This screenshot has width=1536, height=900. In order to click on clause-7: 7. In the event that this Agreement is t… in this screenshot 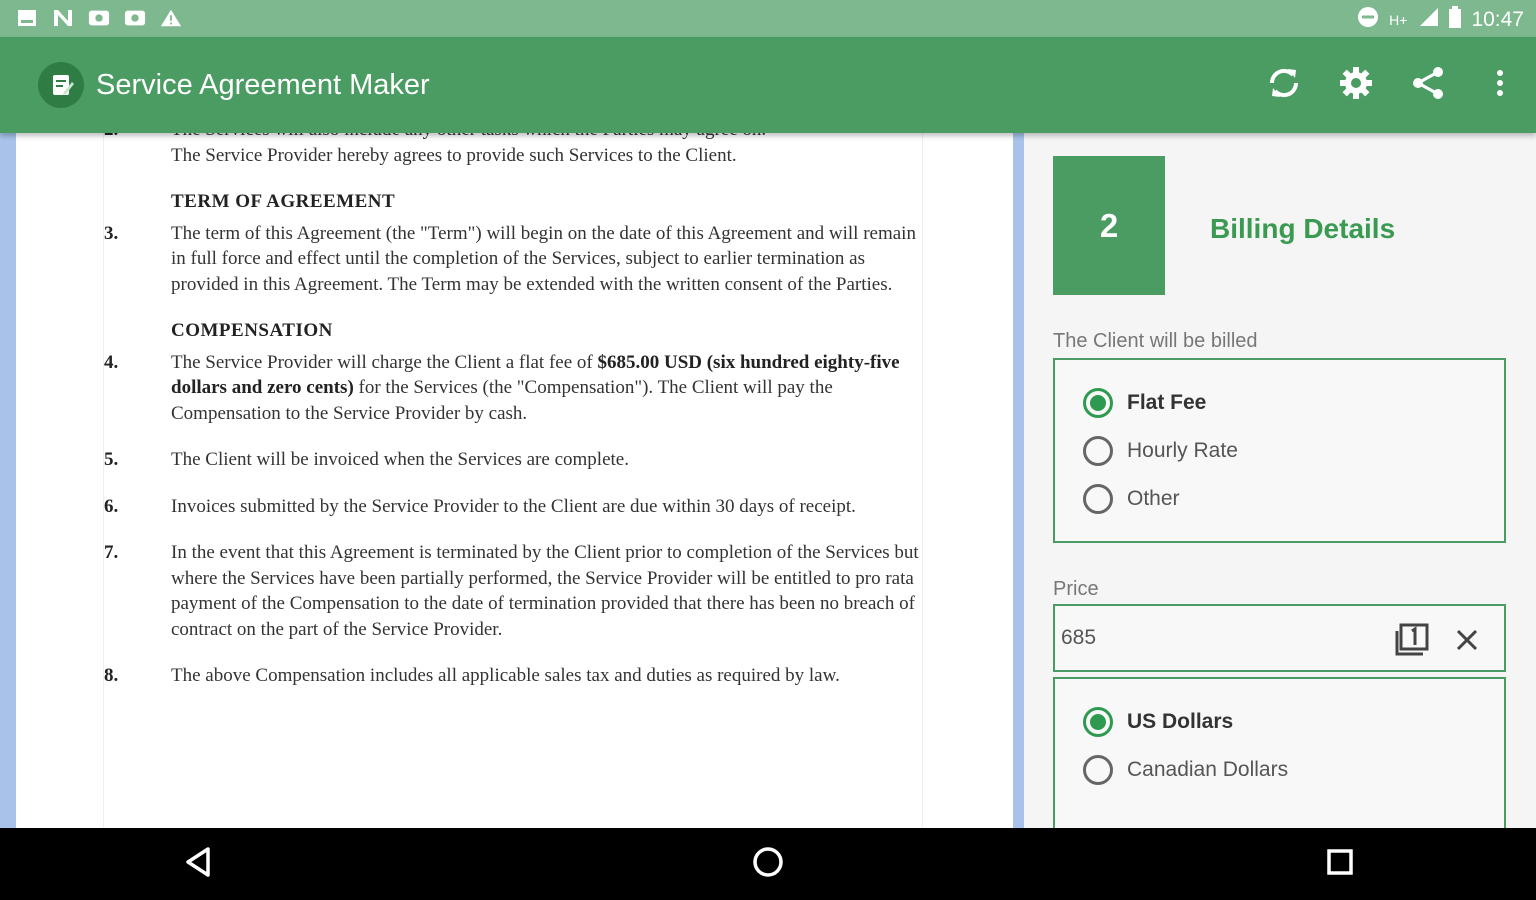, I will do `click(513, 591)`.